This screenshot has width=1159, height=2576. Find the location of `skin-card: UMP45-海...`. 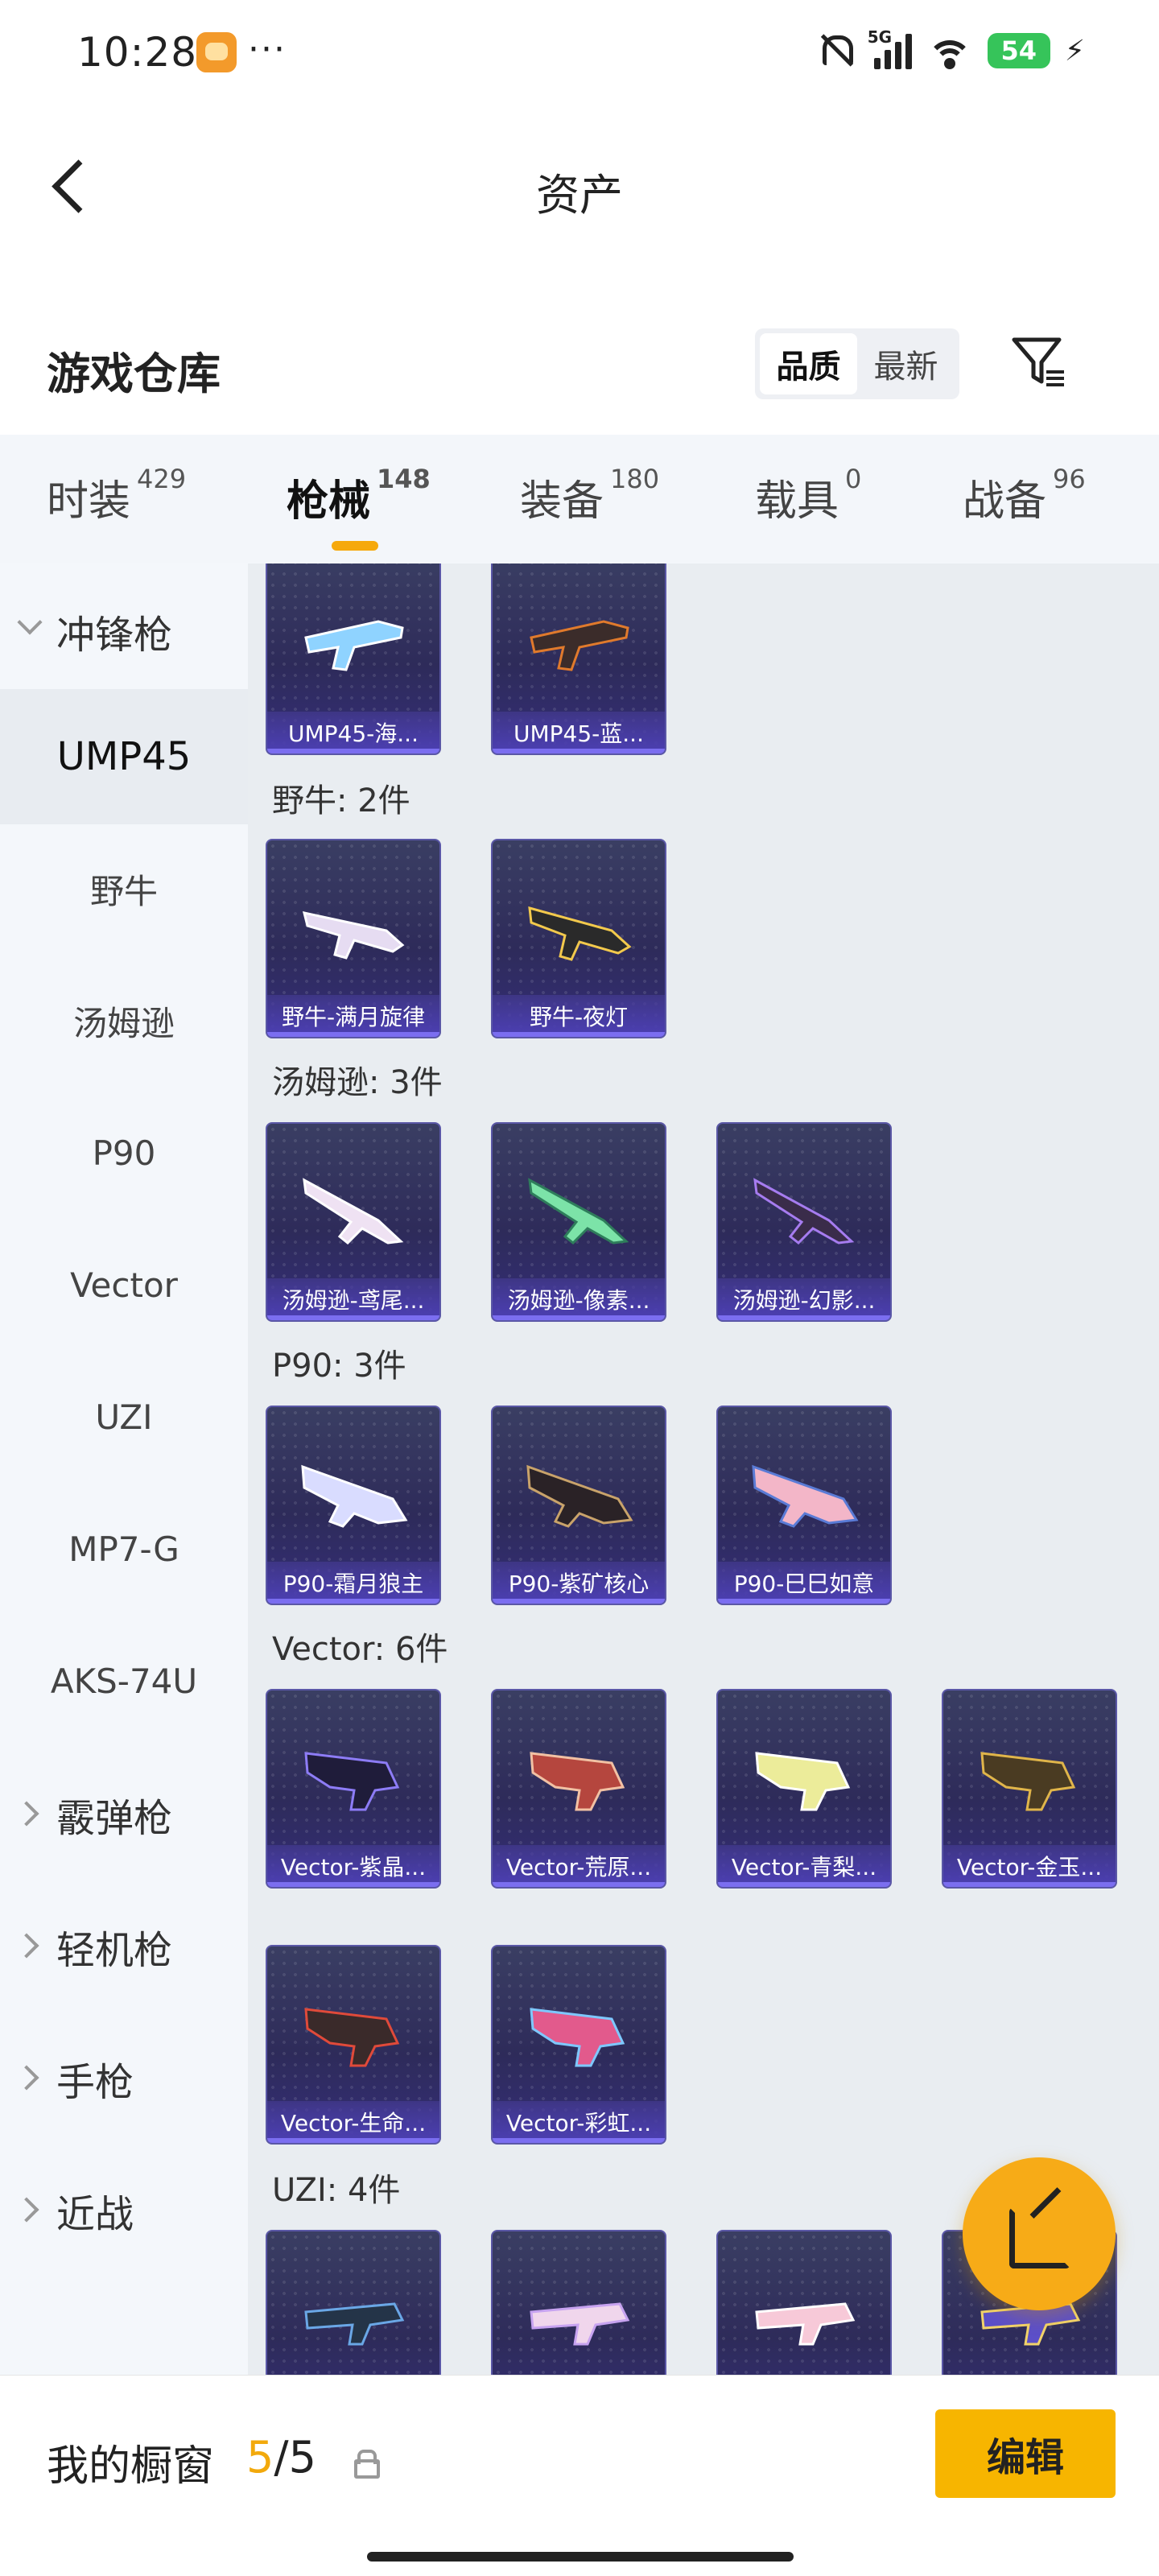

skin-card: UMP45-海... is located at coordinates (353, 659).